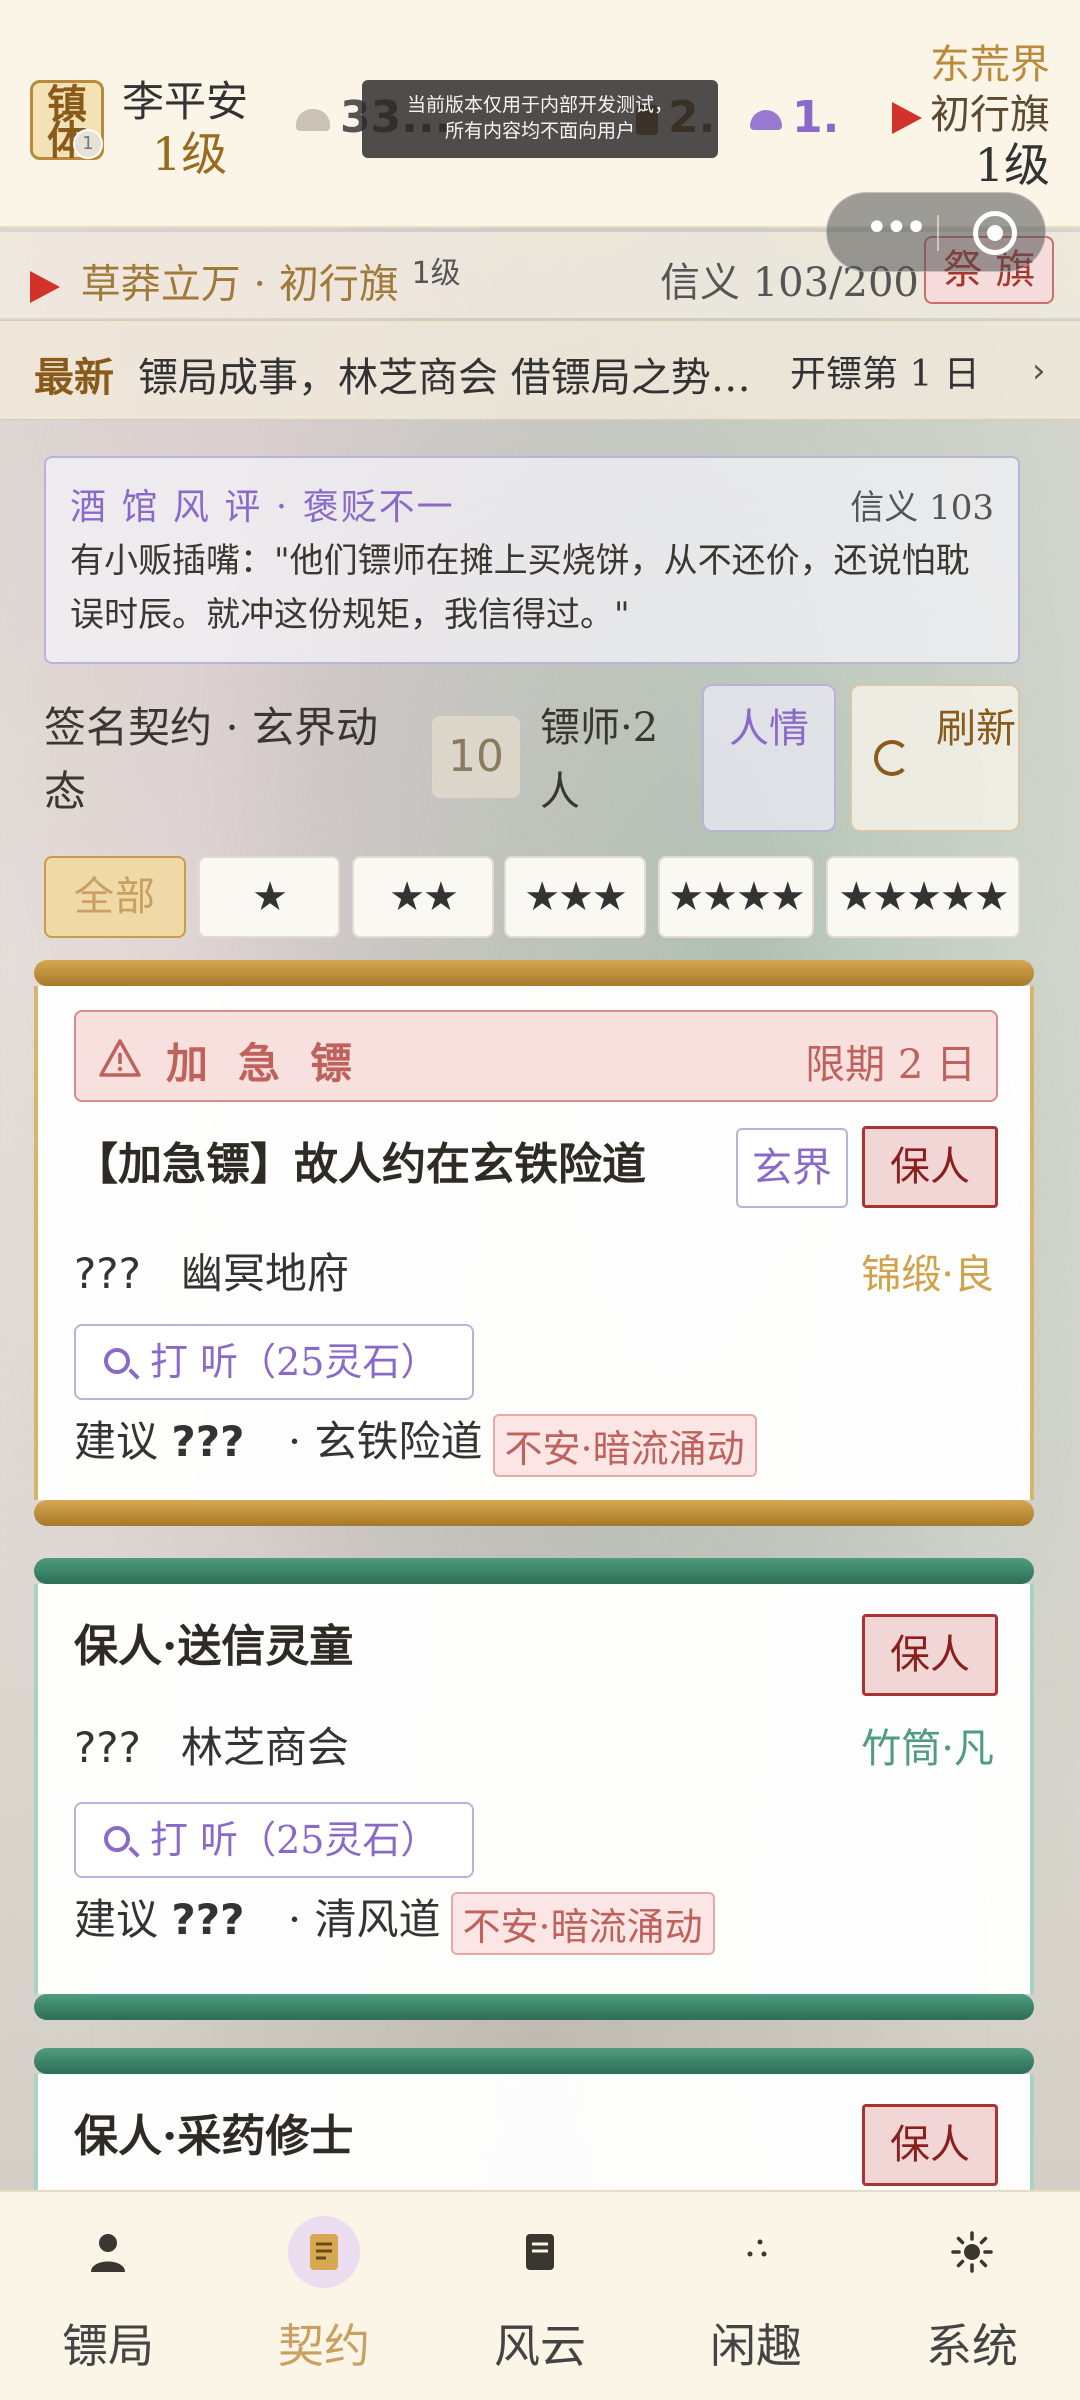 Image resolution: width=1080 pixels, height=2400 pixels. I want to click on player-level: 1级, so click(190, 154).